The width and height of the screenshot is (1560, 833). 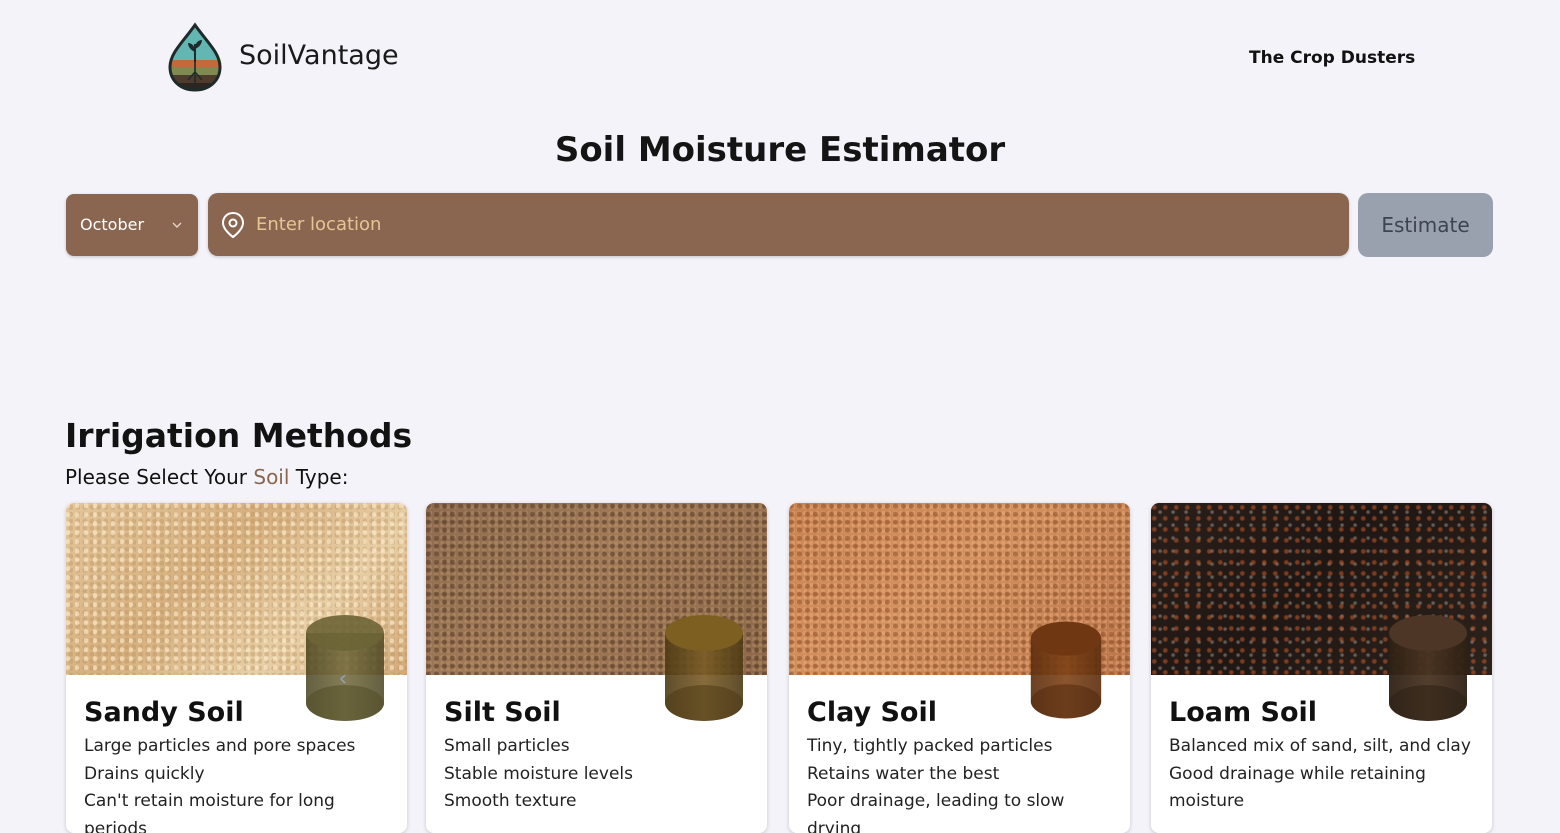 What do you see at coordinates (233, 225) in the screenshot?
I see `map-pin-icon` at bounding box center [233, 225].